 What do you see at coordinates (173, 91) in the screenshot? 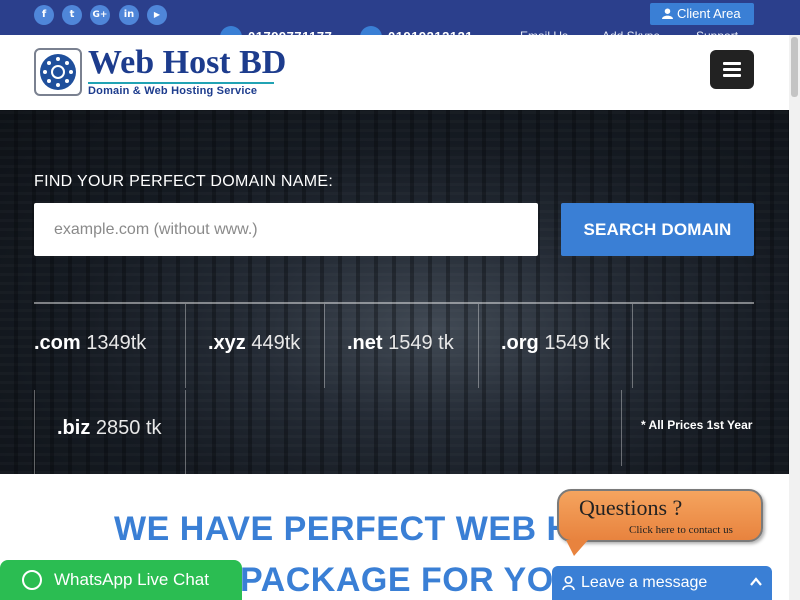
I see `logo-subtitle: Domain & Web Hosting Service` at bounding box center [173, 91].